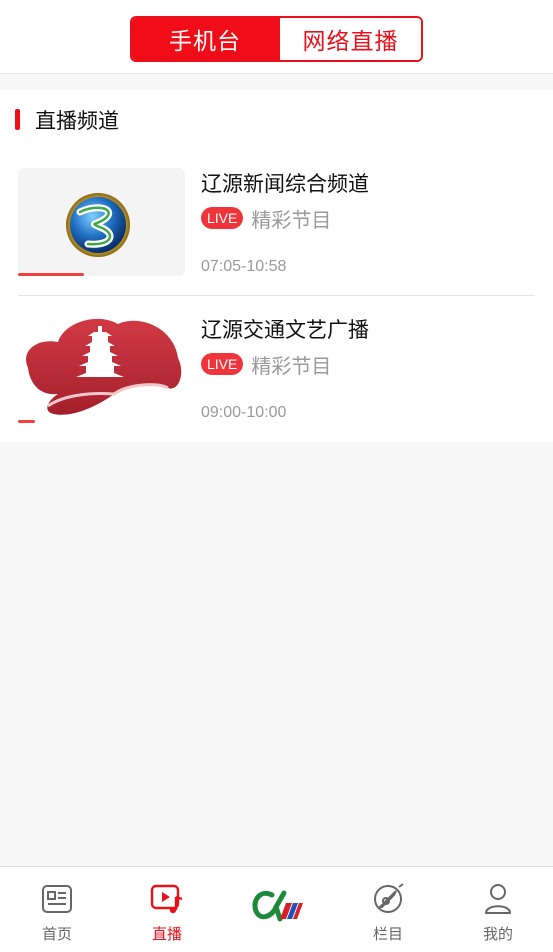  I want to click on bottom-nav: 首页 直播 栏目 我的, so click(276, 909).